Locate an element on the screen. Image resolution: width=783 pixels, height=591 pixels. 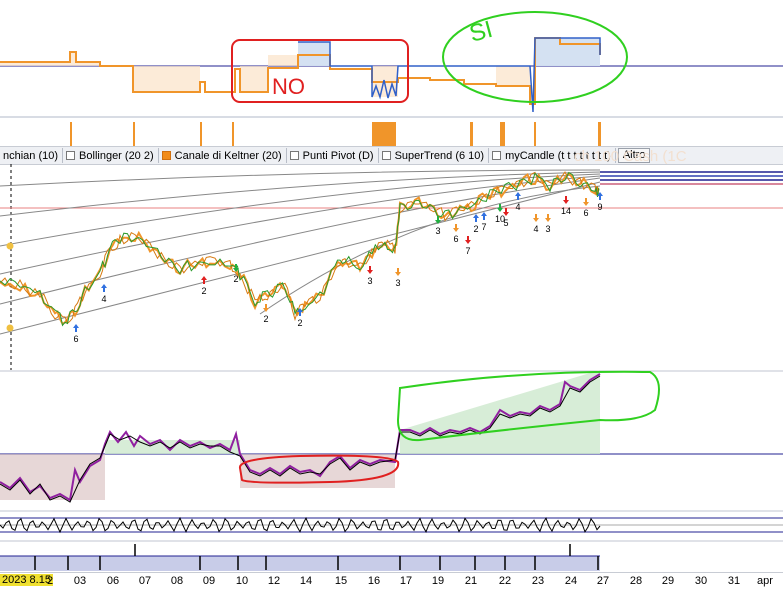
symbol-watermark: ch 100 Cash (1C is located at coordinates (630, 156).